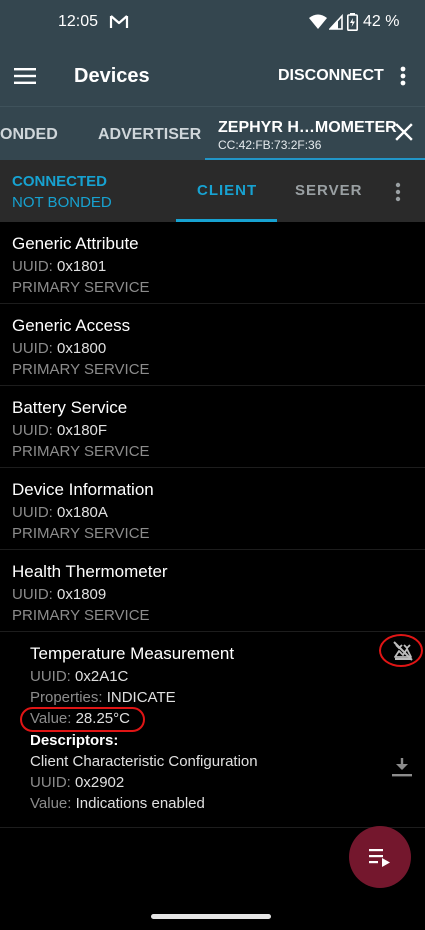 Image resolution: width=425 pixels, height=930 pixels. Describe the element at coordinates (140, 803) in the screenshot. I see `value-text: Indications enabled` at that location.